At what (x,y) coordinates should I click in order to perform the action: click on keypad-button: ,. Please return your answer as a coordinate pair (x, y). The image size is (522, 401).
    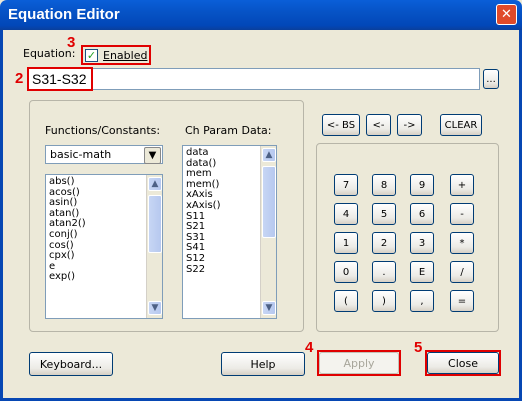
    Looking at the image, I should click on (422, 301).